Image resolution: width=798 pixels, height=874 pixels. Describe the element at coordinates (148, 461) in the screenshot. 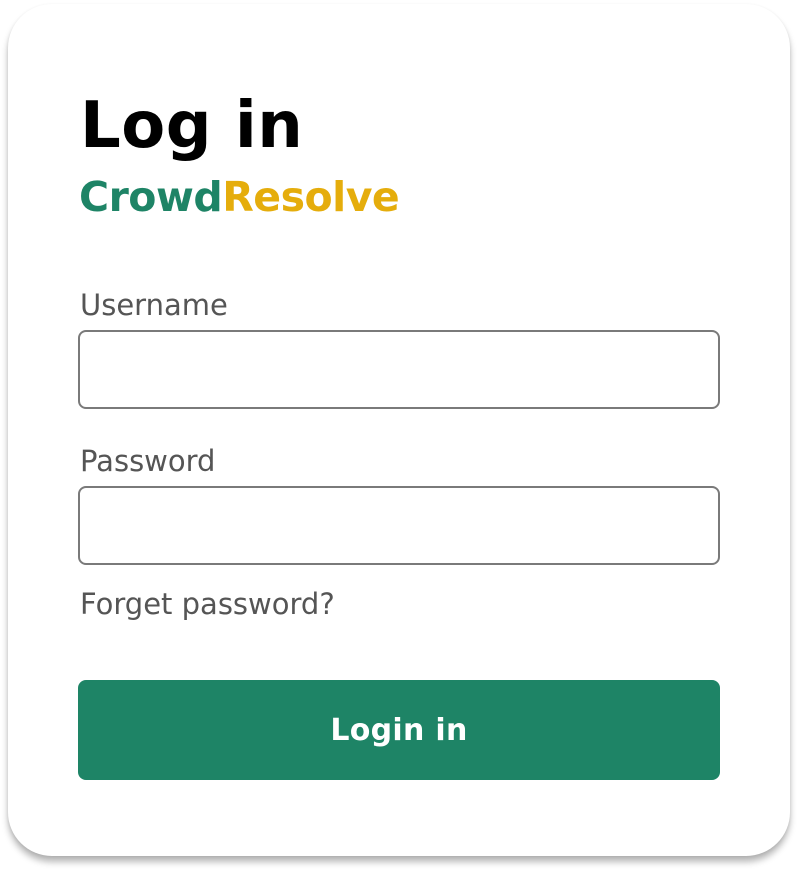

I see `password-label: Password` at that location.